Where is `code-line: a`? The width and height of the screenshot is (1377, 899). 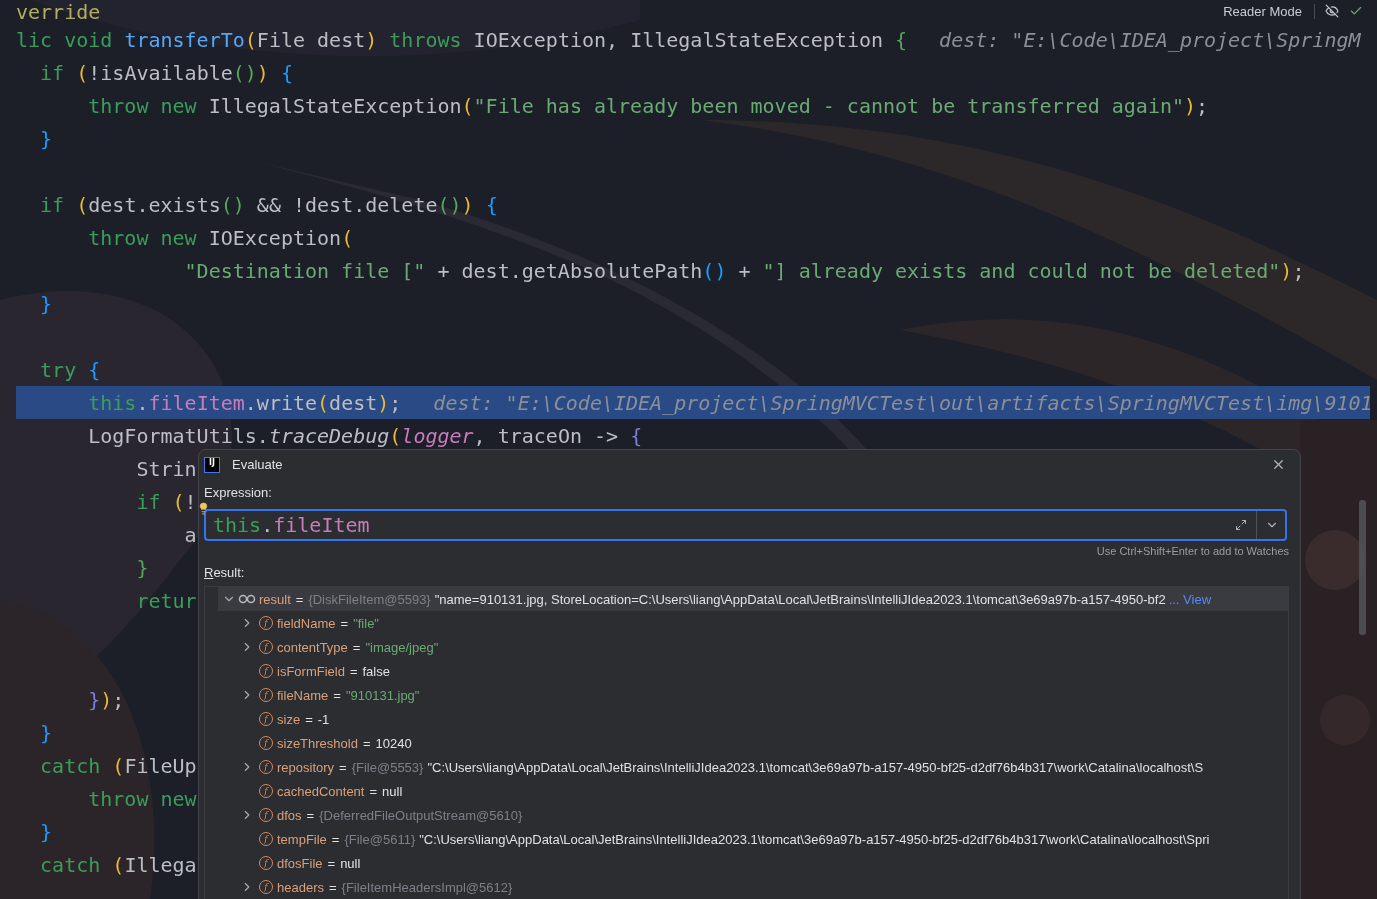
code-line: a is located at coordinates (190, 534).